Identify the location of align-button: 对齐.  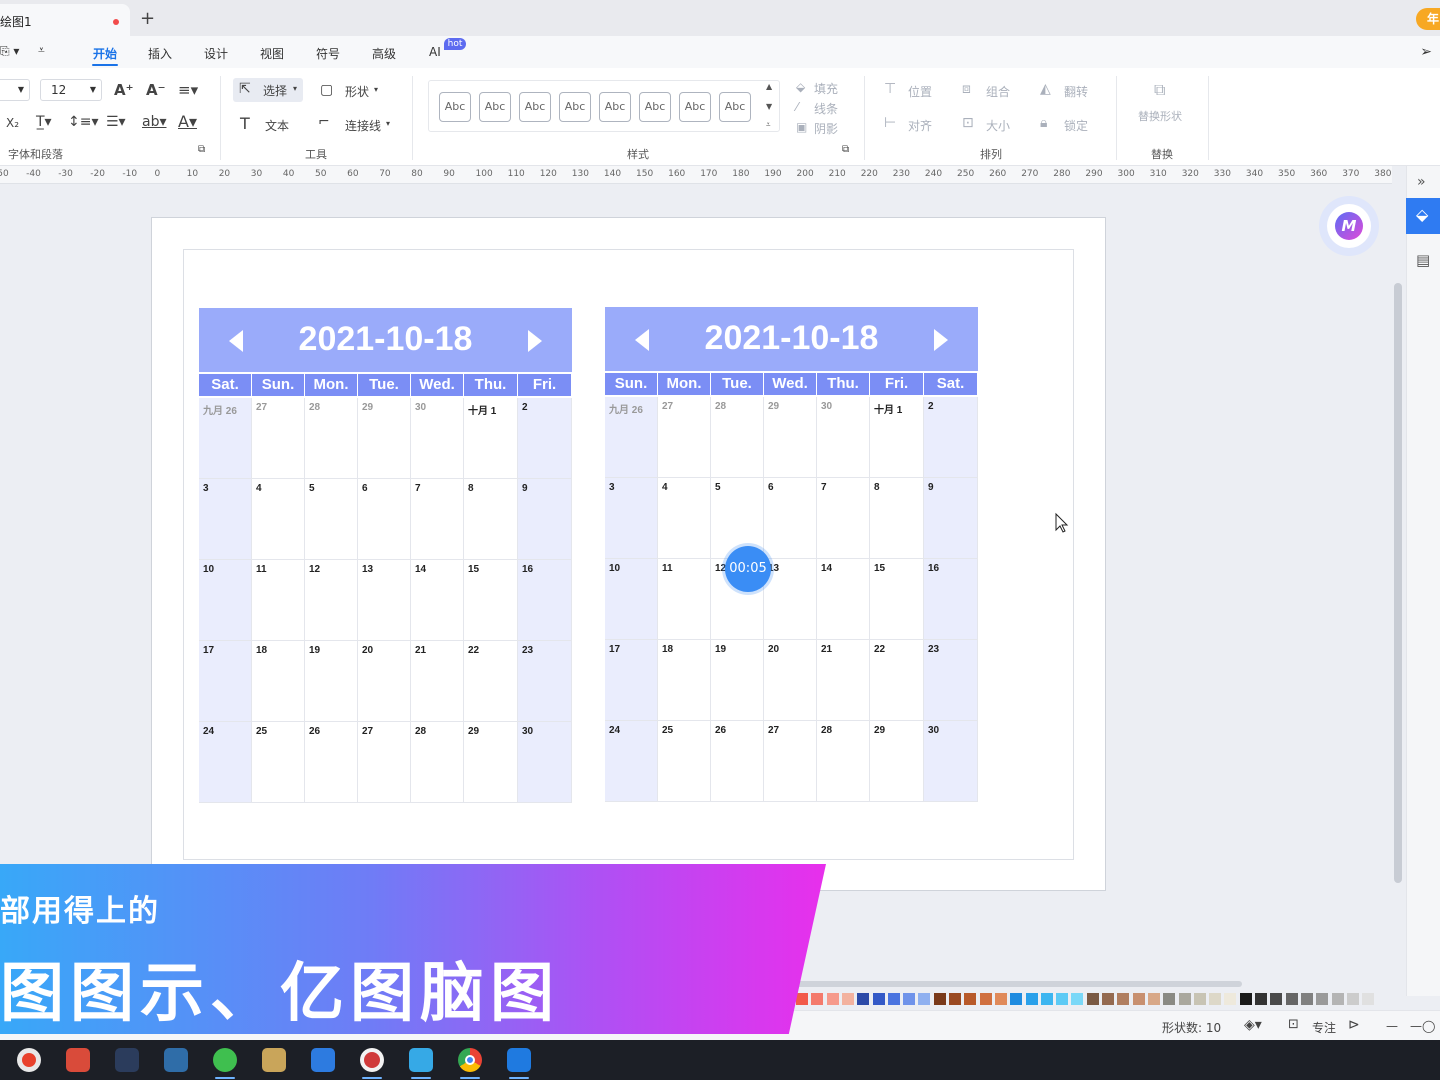
(920, 125).